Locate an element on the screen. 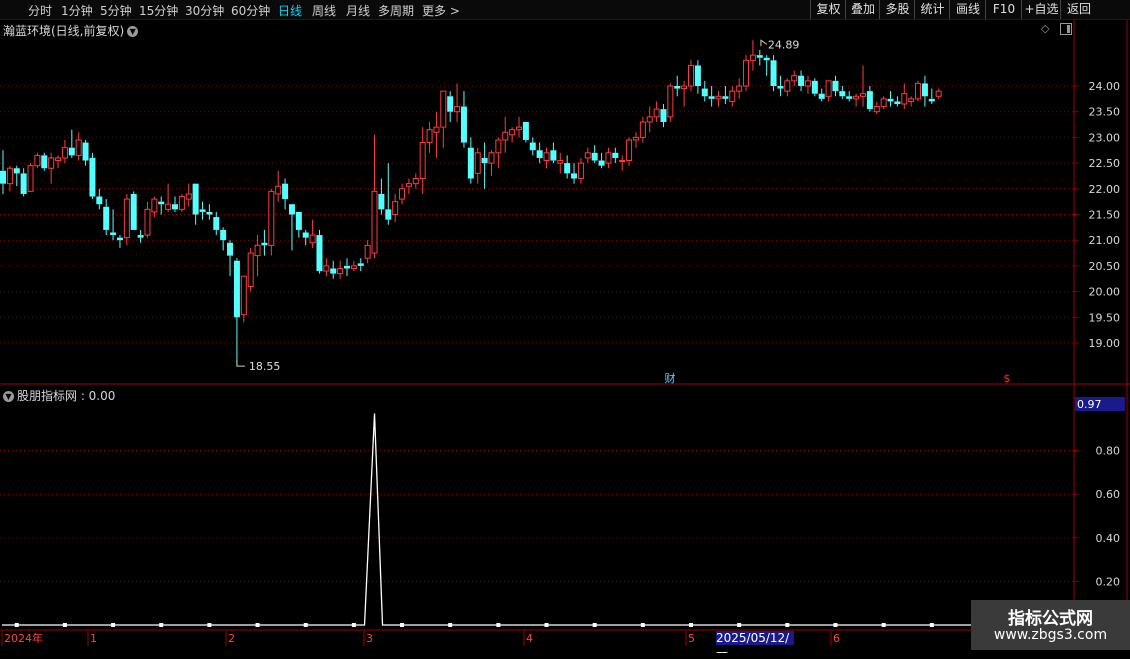  price-tick-label: 21.00 is located at coordinates (1105, 240).